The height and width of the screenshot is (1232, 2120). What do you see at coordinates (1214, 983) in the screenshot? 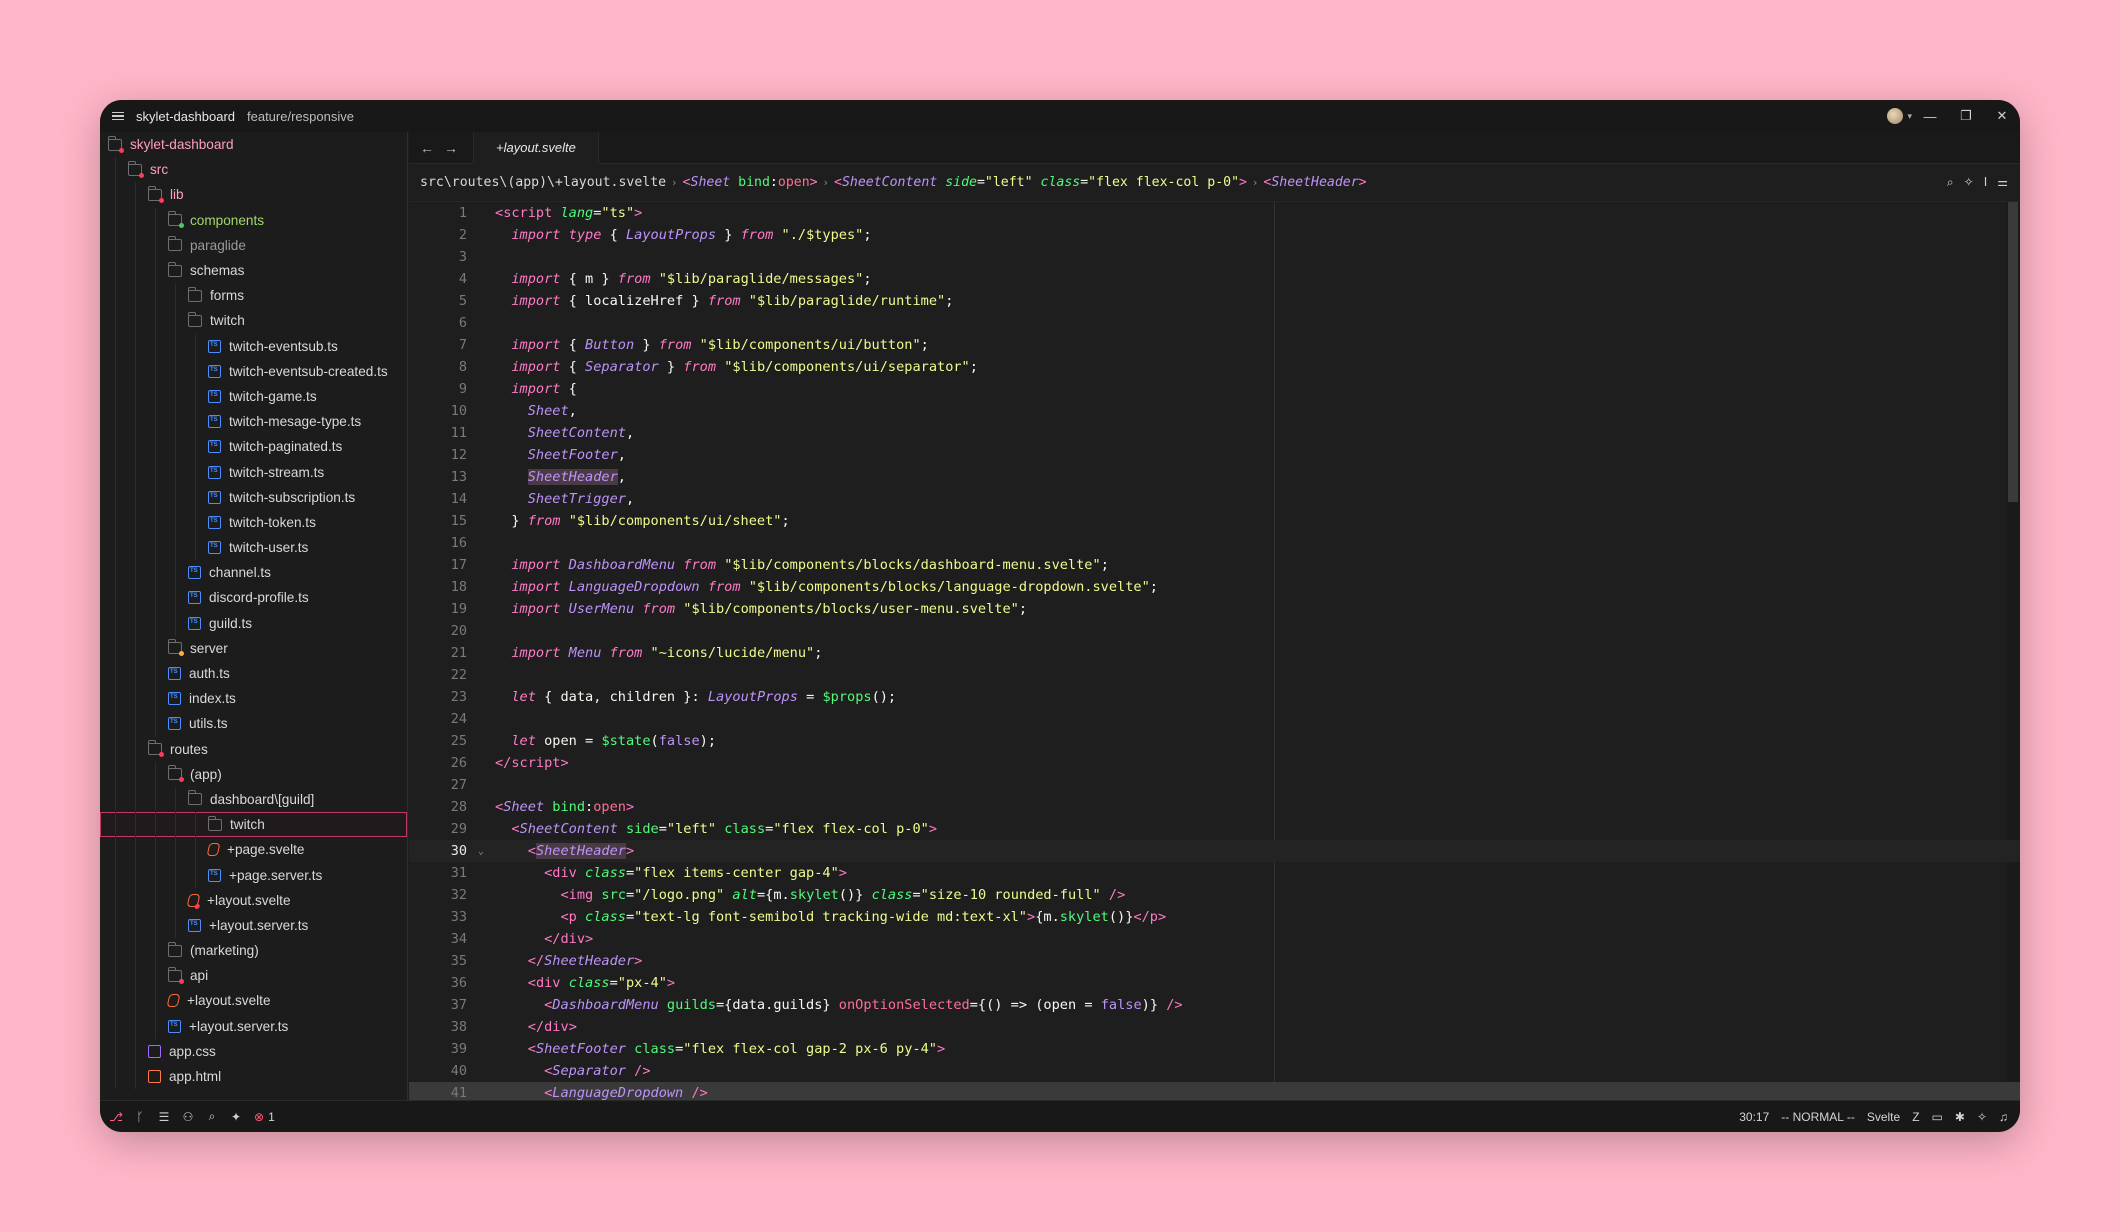
I see `code-line: 36 <div class="px-4">` at bounding box center [1214, 983].